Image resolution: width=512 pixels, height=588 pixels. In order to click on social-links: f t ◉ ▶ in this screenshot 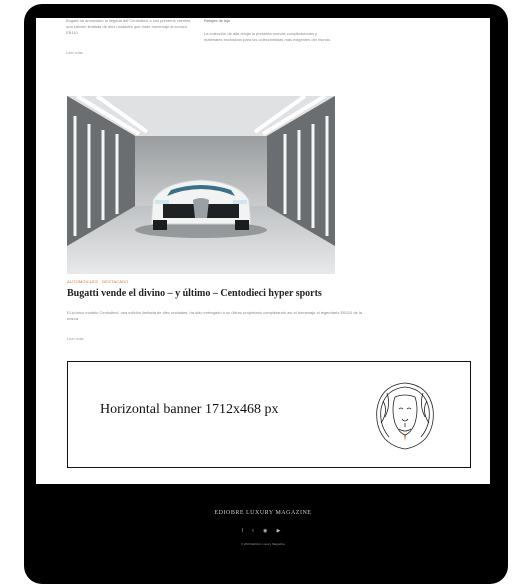, I will do `click(263, 531)`.